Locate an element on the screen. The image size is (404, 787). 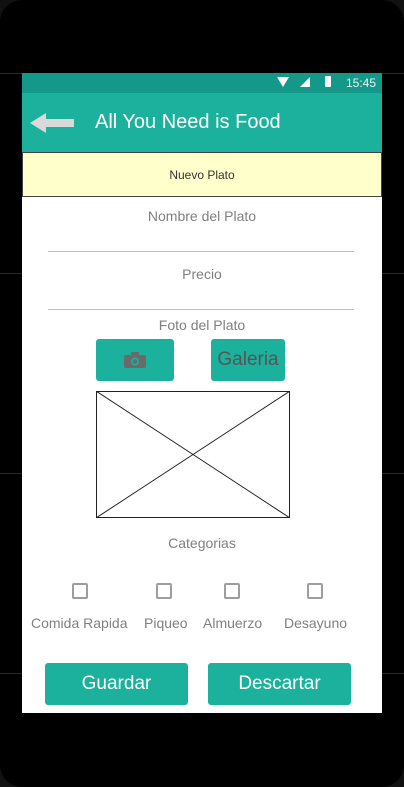
categories-label: Categorias is located at coordinates (202, 543).